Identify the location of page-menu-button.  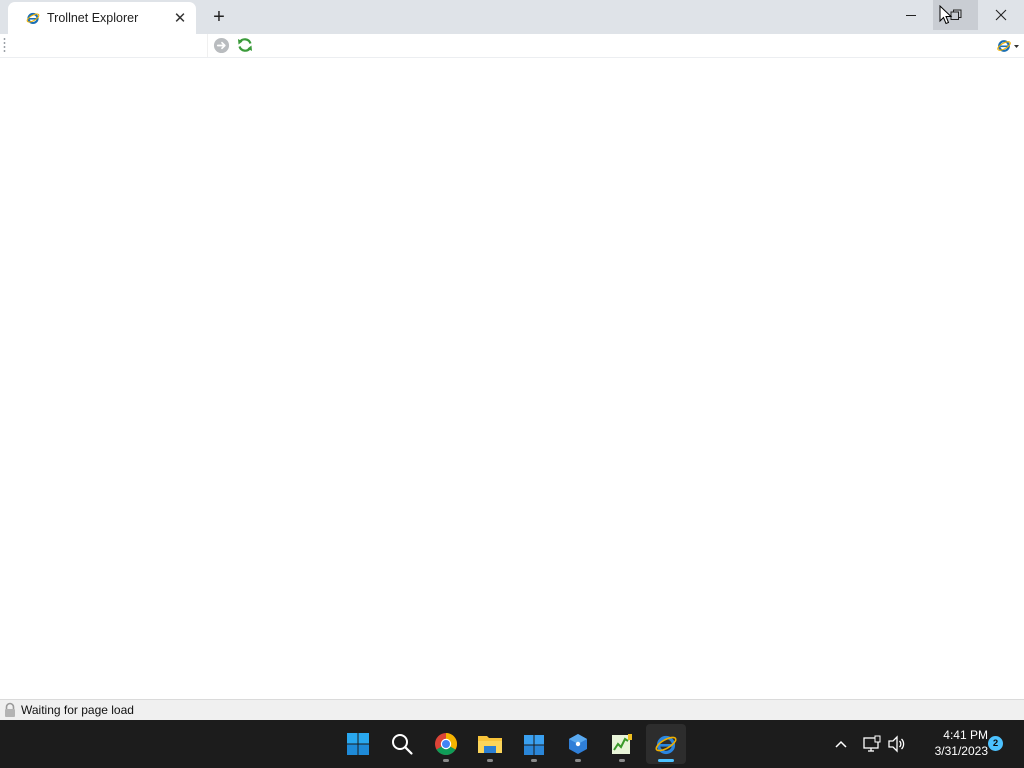
(1009, 45).